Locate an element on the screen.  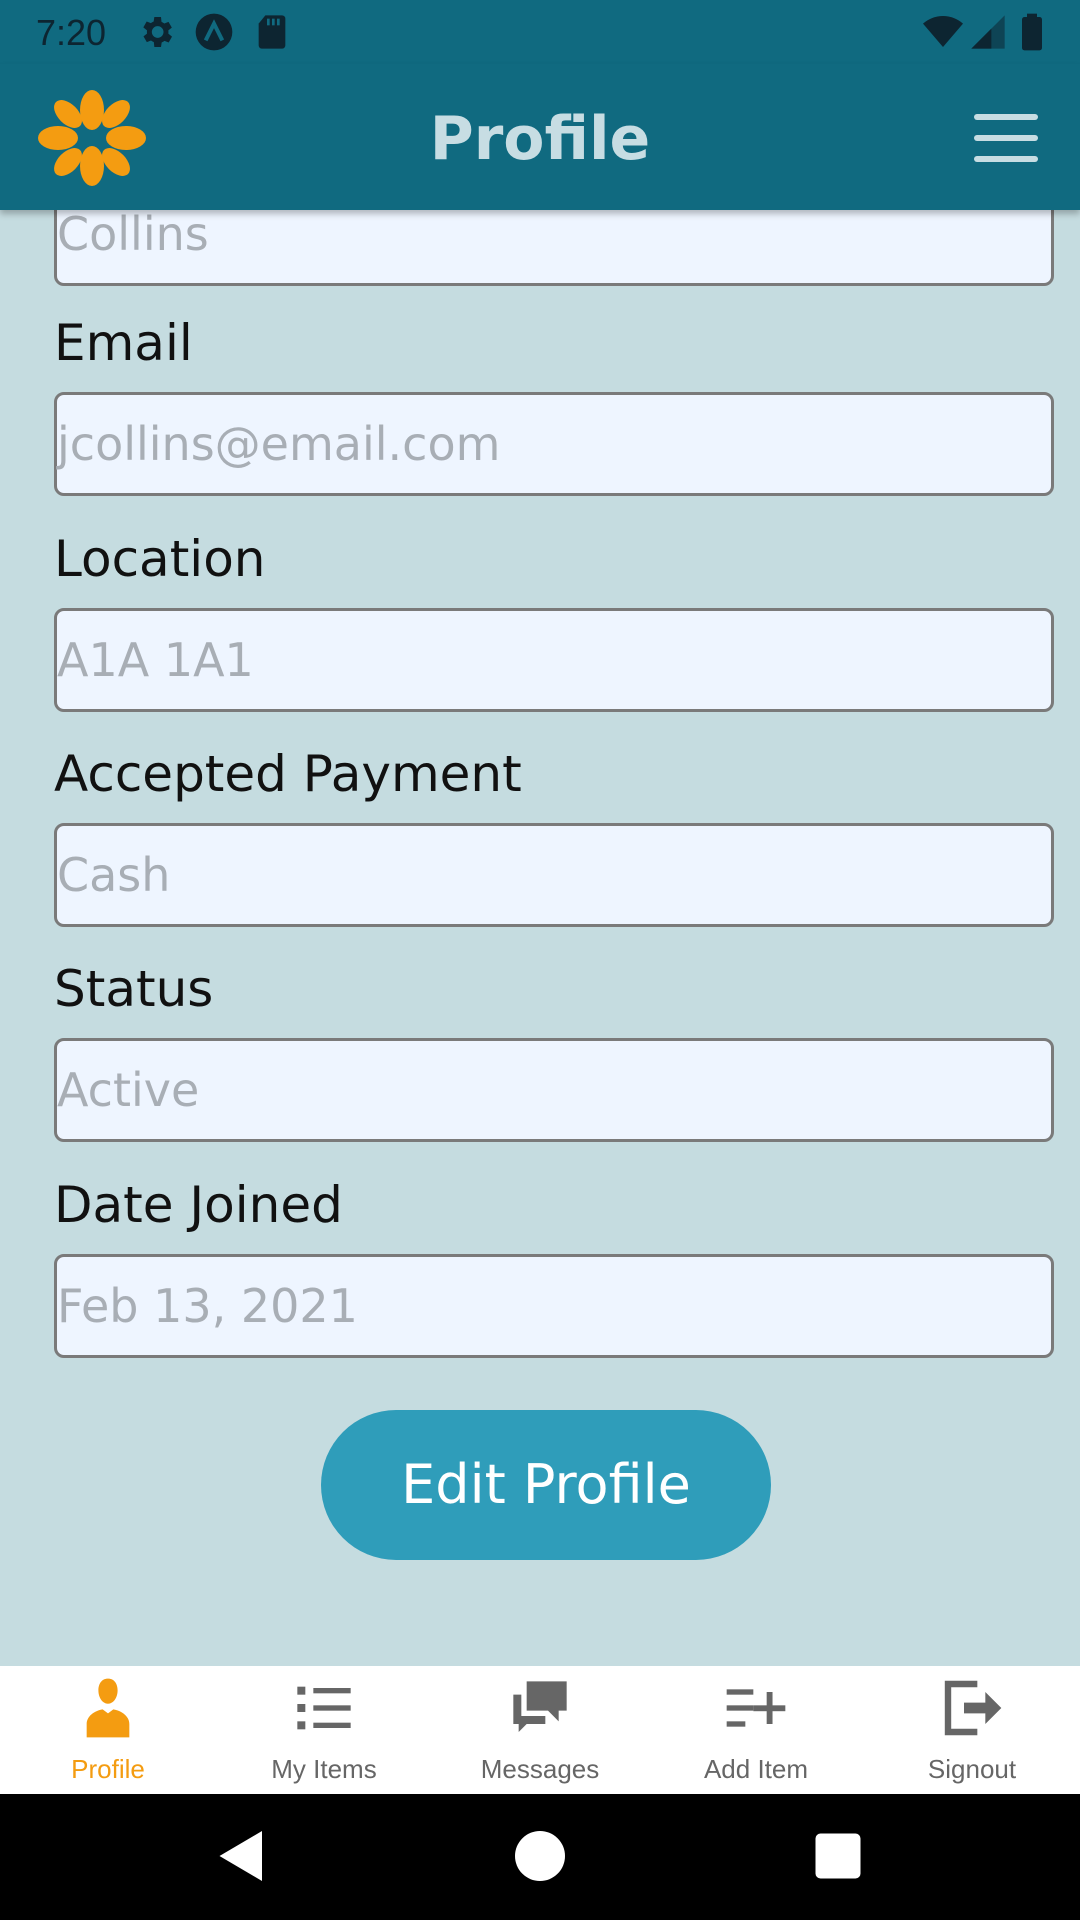
settings-icon is located at coordinates (157, 32).